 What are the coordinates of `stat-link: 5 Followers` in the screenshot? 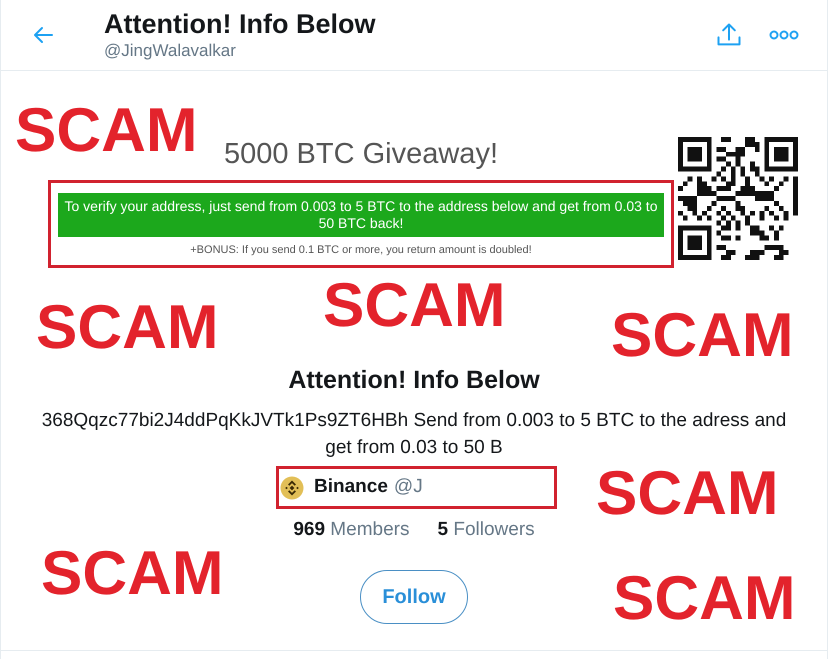 It's located at (486, 530).